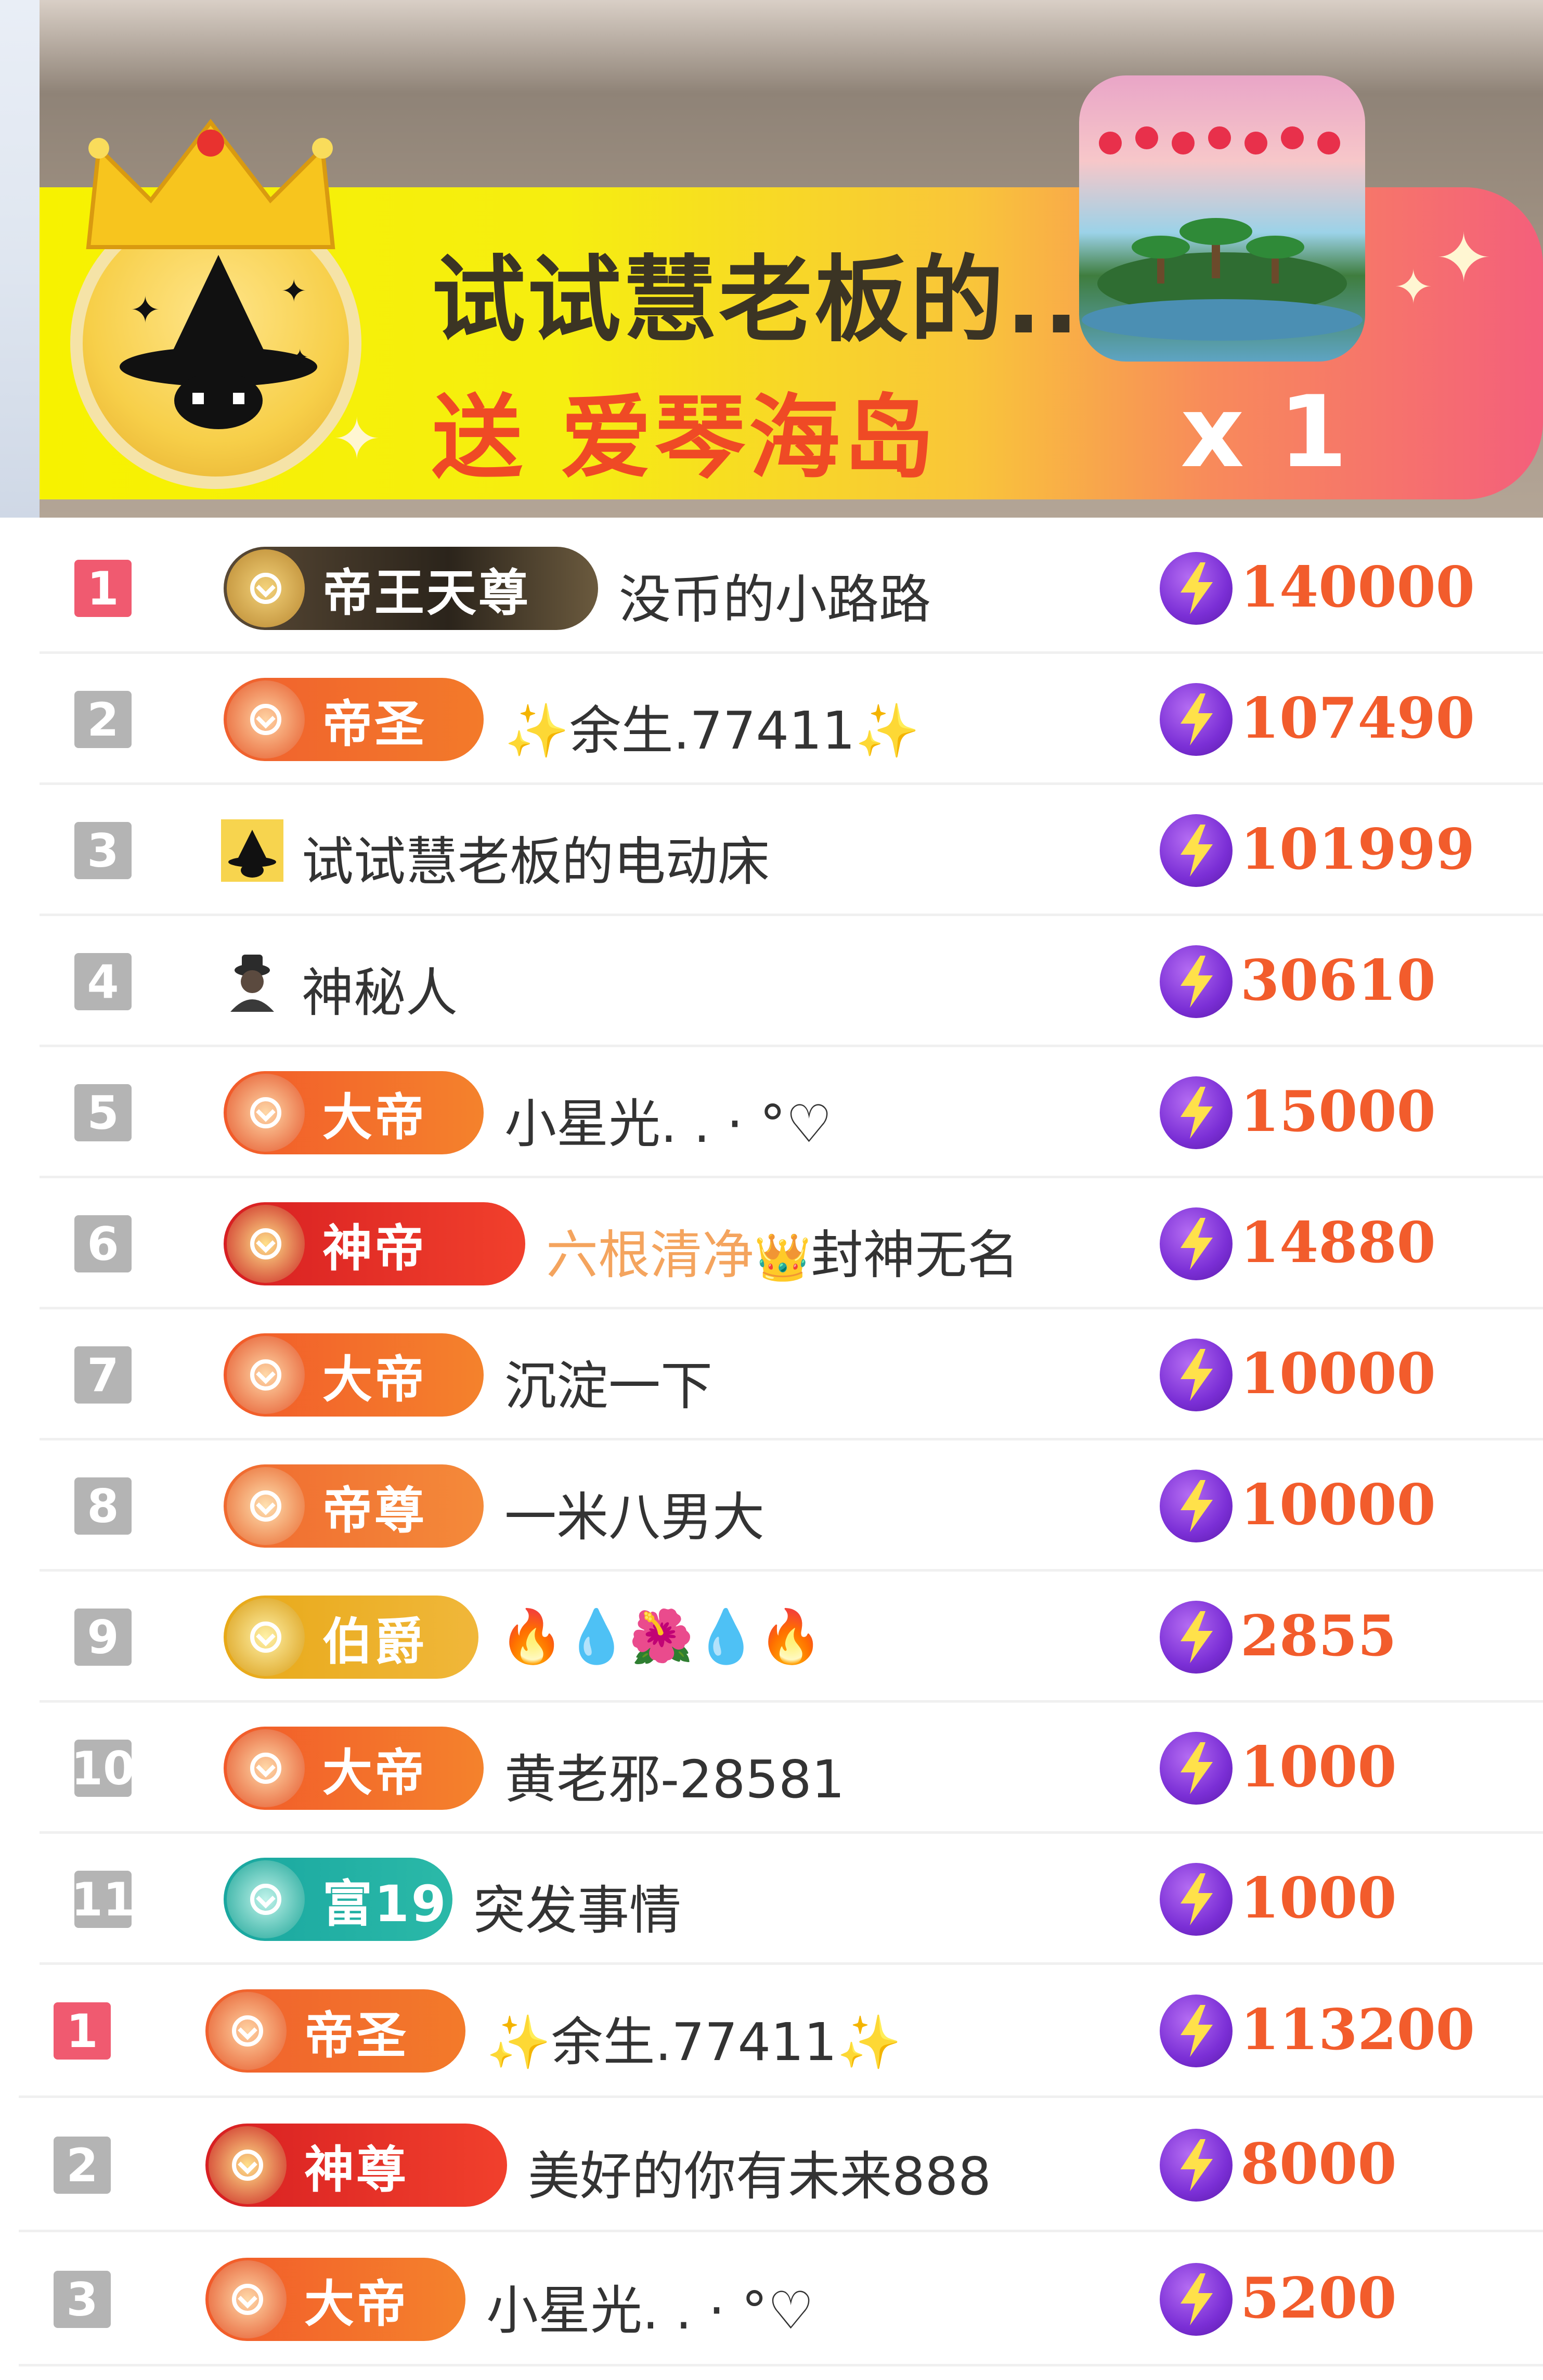 The image size is (1543, 2380). I want to click on rank-number: 6, so click(103, 1243).